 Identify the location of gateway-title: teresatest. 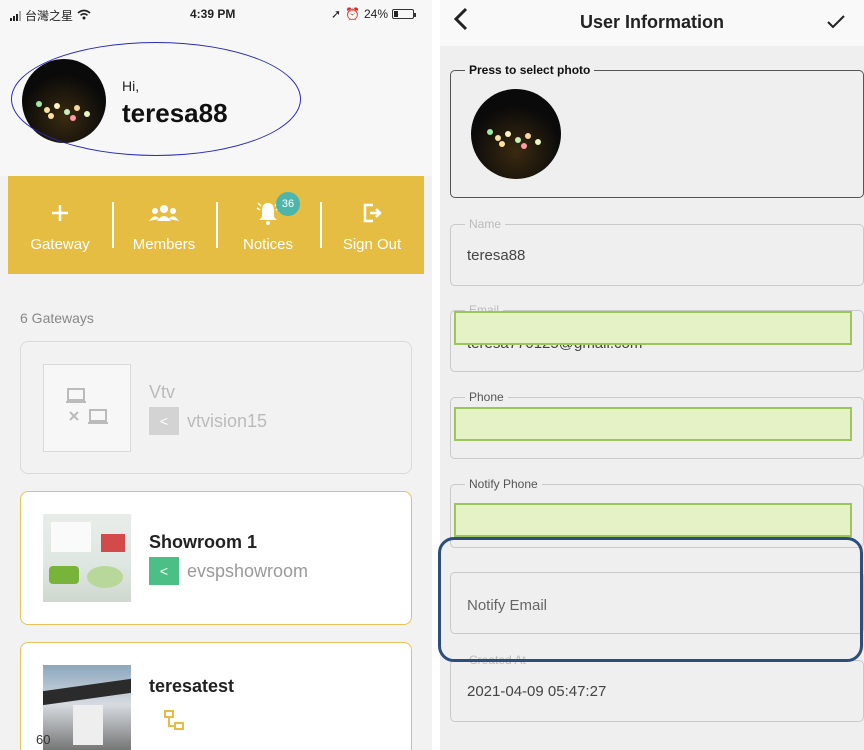
(192, 686).